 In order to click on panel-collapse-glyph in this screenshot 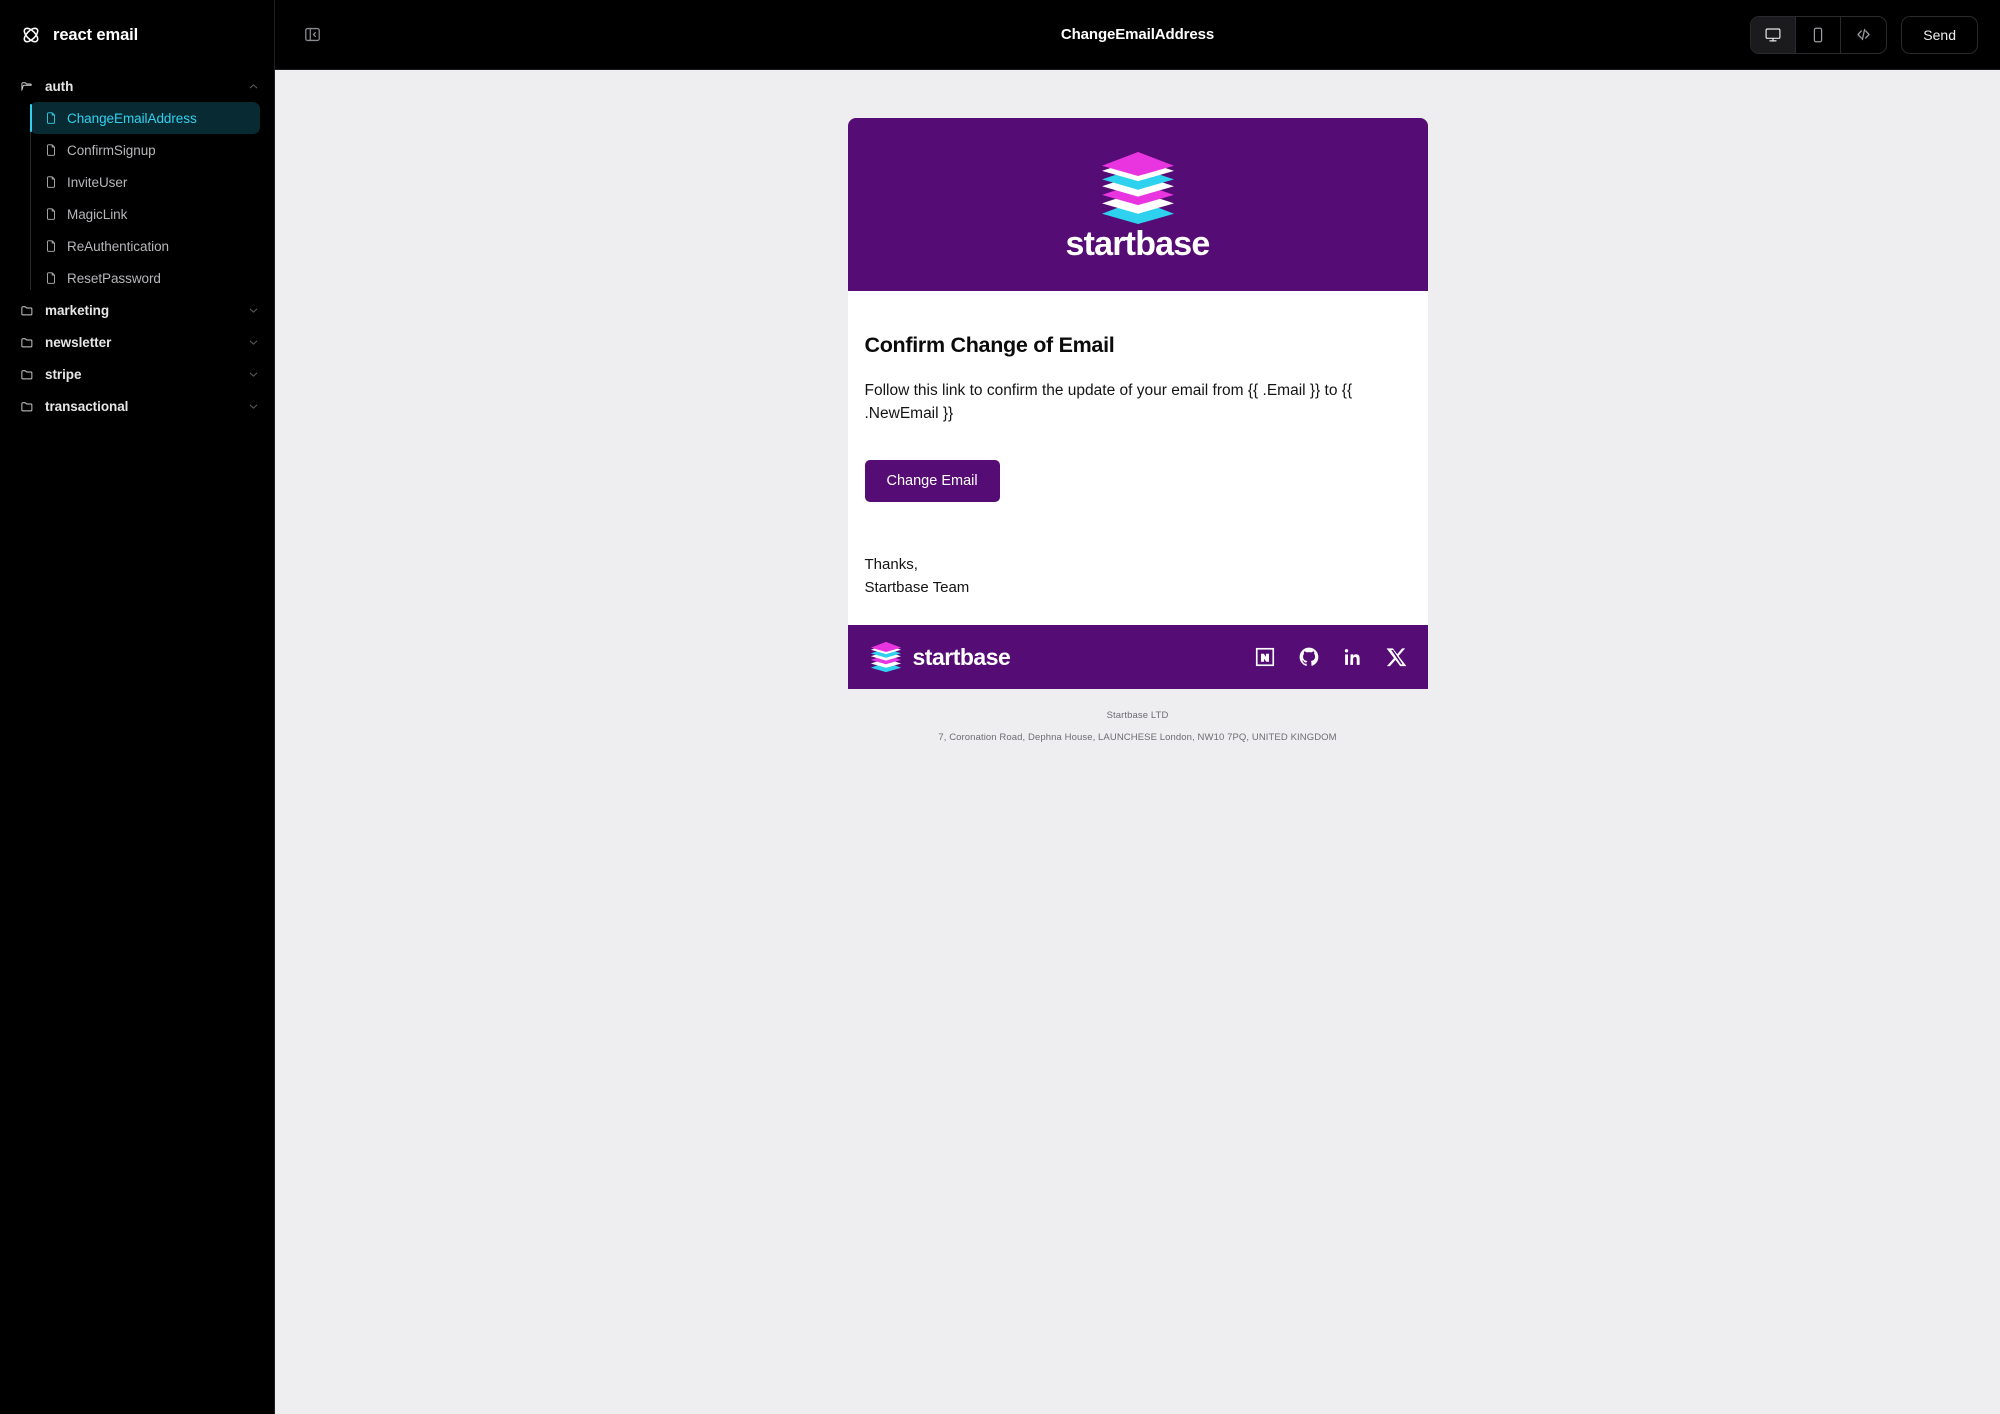, I will do `click(312, 34)`.